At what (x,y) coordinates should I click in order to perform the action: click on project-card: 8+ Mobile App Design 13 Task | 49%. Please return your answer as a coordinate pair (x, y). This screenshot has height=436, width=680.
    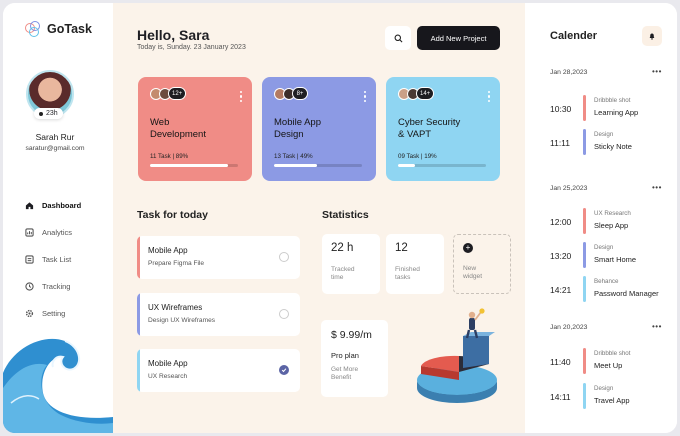
    Looking at the image, I should click on (319, 129).